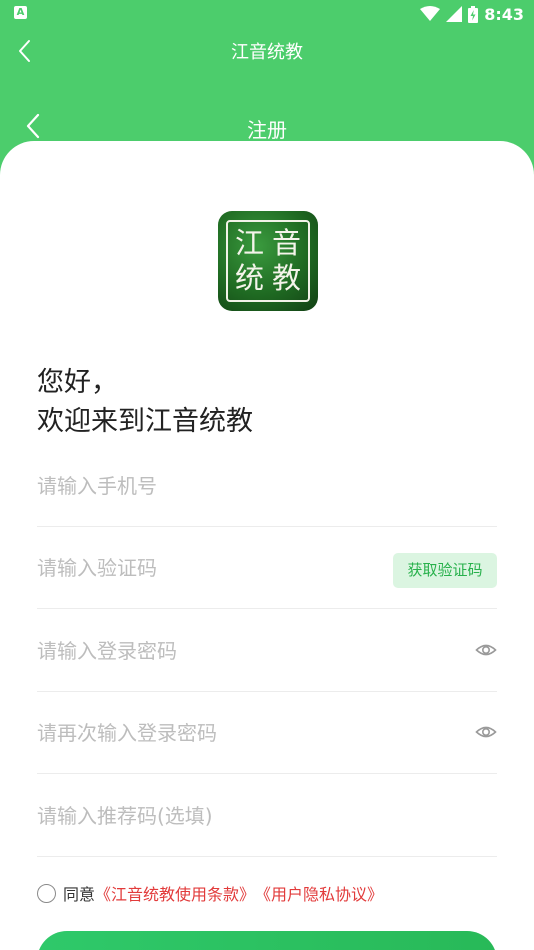 The height and width of the screenshot is (950, 534). Describe the element at coordinates (145, 402) in the screenshot. I see `greeting: 您好， 欢迎来到江音统教` at that location.